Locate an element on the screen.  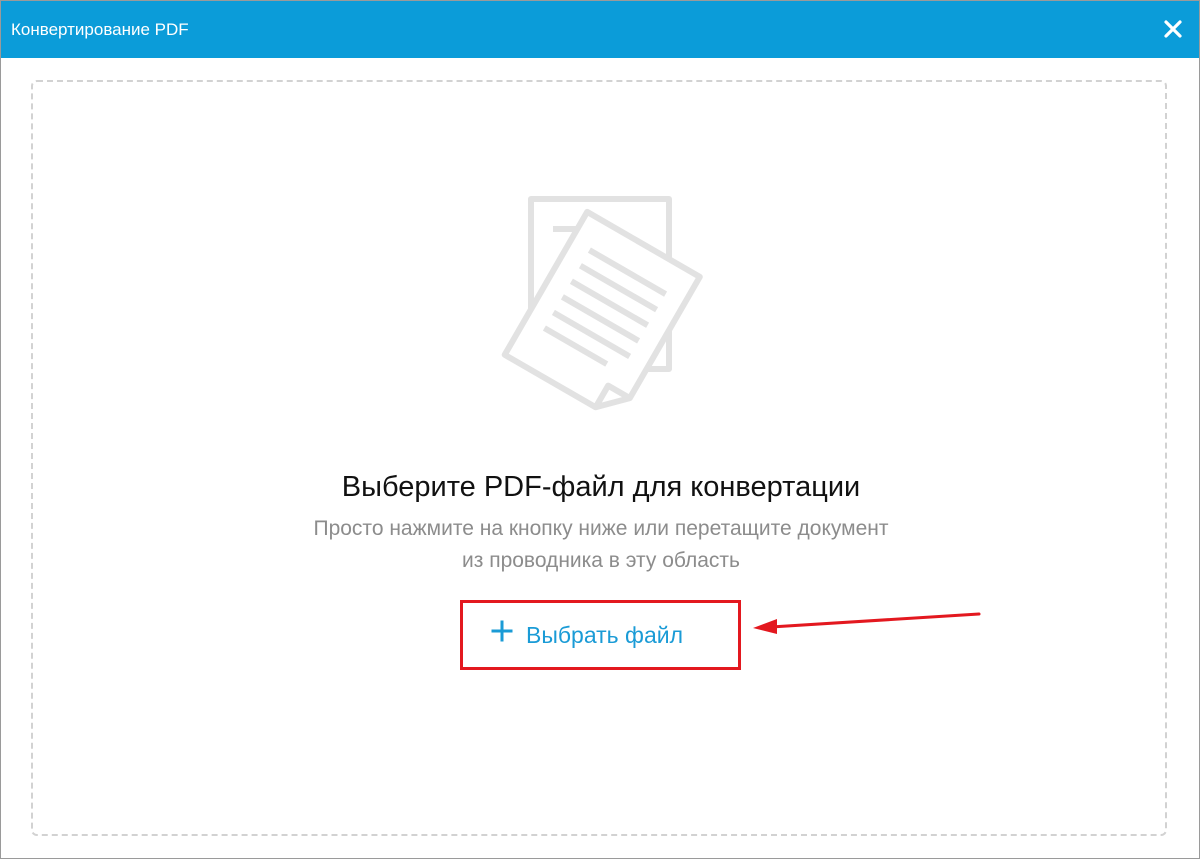
close-button is located at coordinates (1173, 29).